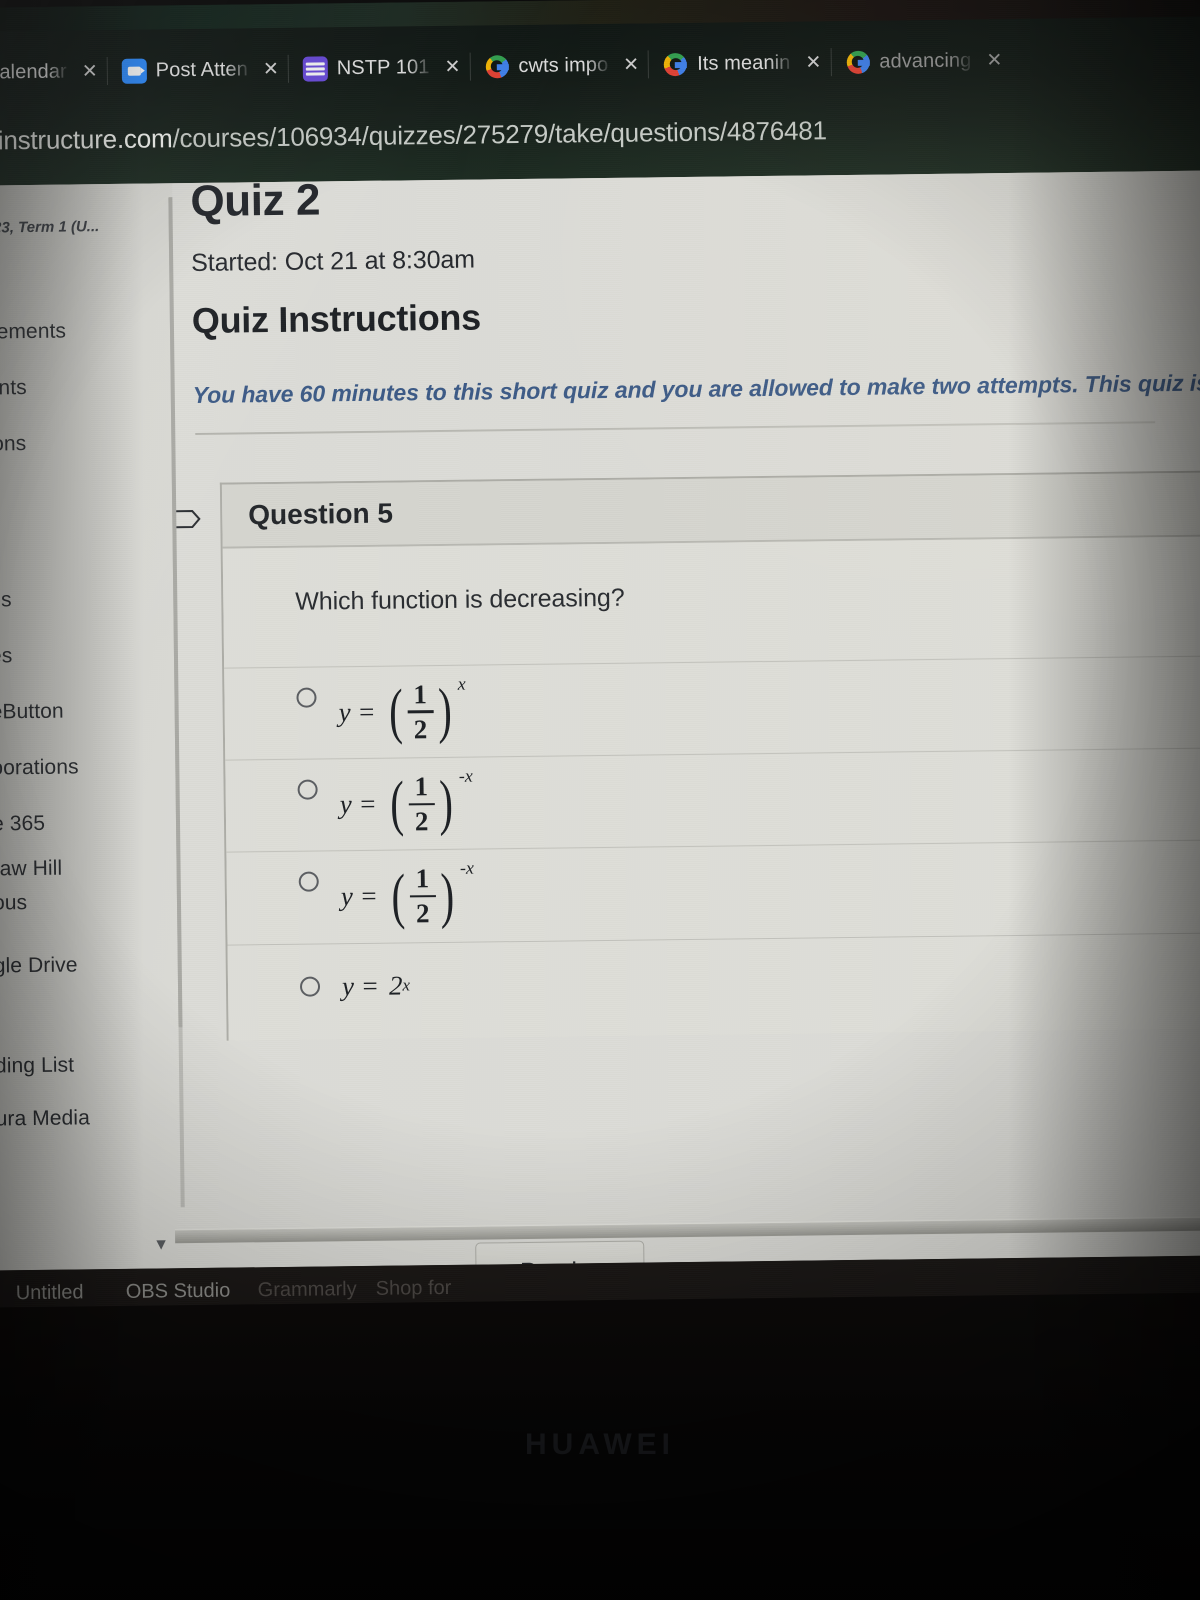 This screenshot has height=1600, width=1200. Describe the element at coordinates (563, 65) in the screenshot. I see `tab-title: cwts impo` at that location.